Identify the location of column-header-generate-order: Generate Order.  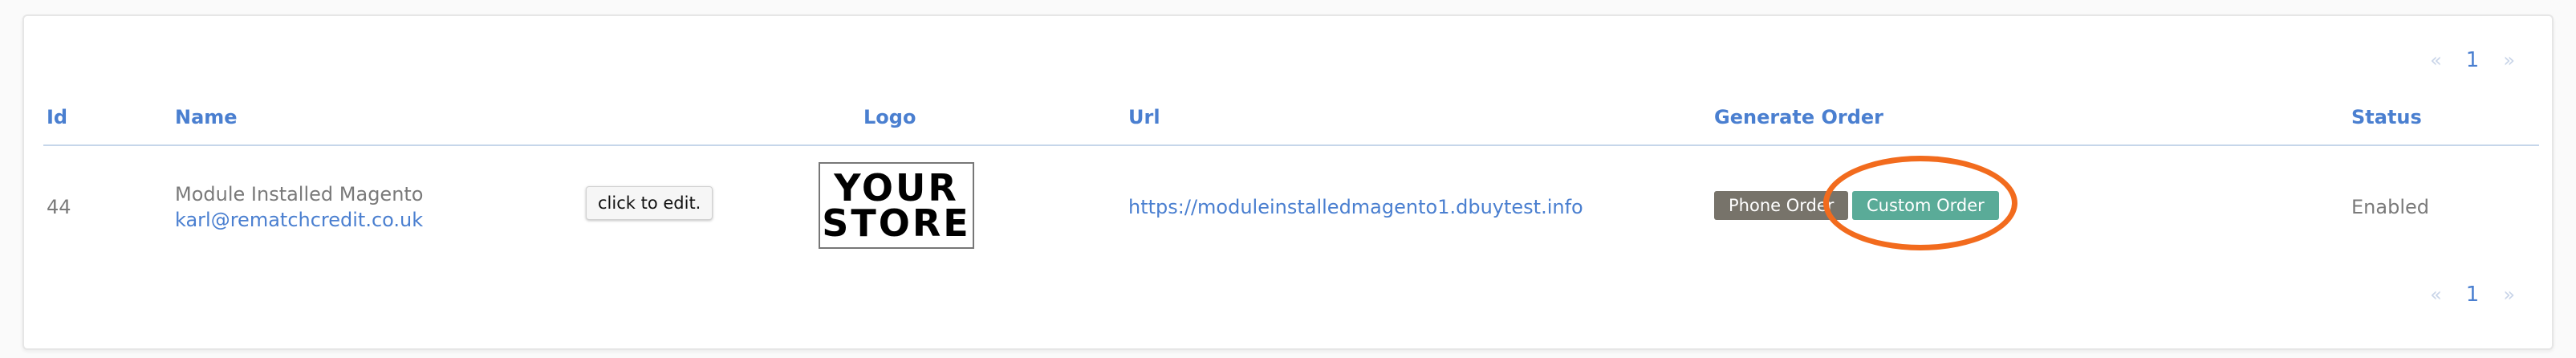
(1799, 117).